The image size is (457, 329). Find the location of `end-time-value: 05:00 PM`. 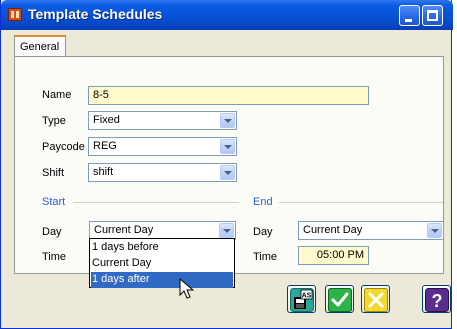

end-time-value: 05:00 PM is located at coordinates (340, 255).